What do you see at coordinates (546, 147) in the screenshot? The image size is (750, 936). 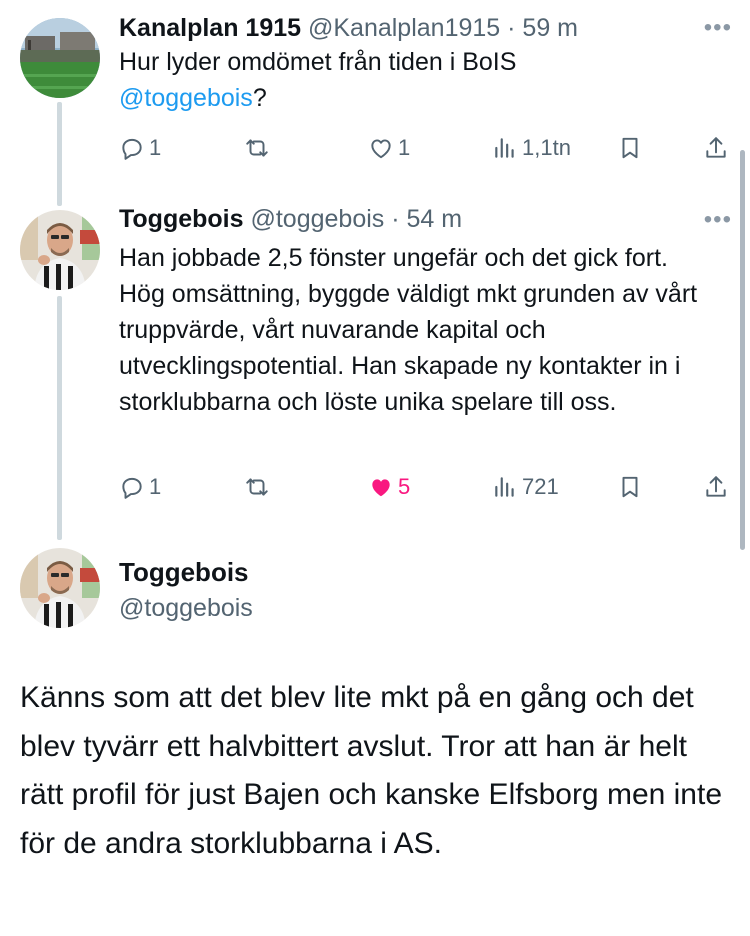 I see `view-count: 1,1tn` at bounding box center [546, 147].